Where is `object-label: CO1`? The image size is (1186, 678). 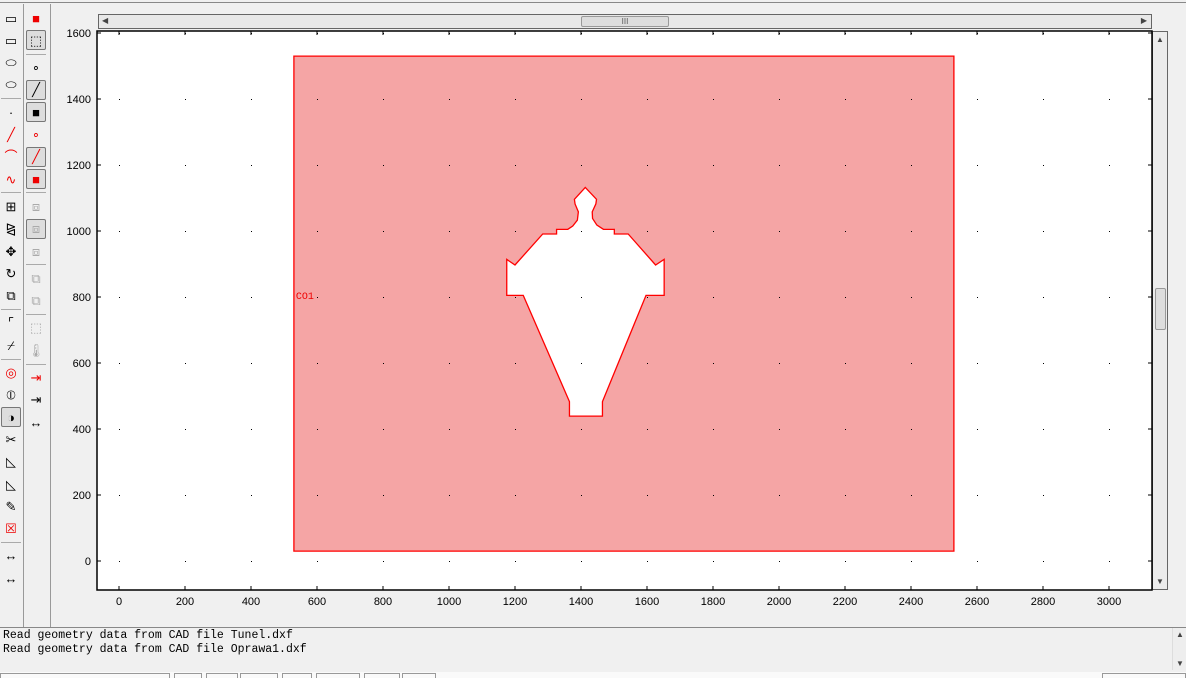
object-label: CO1 is located at coordinates (305, 297).